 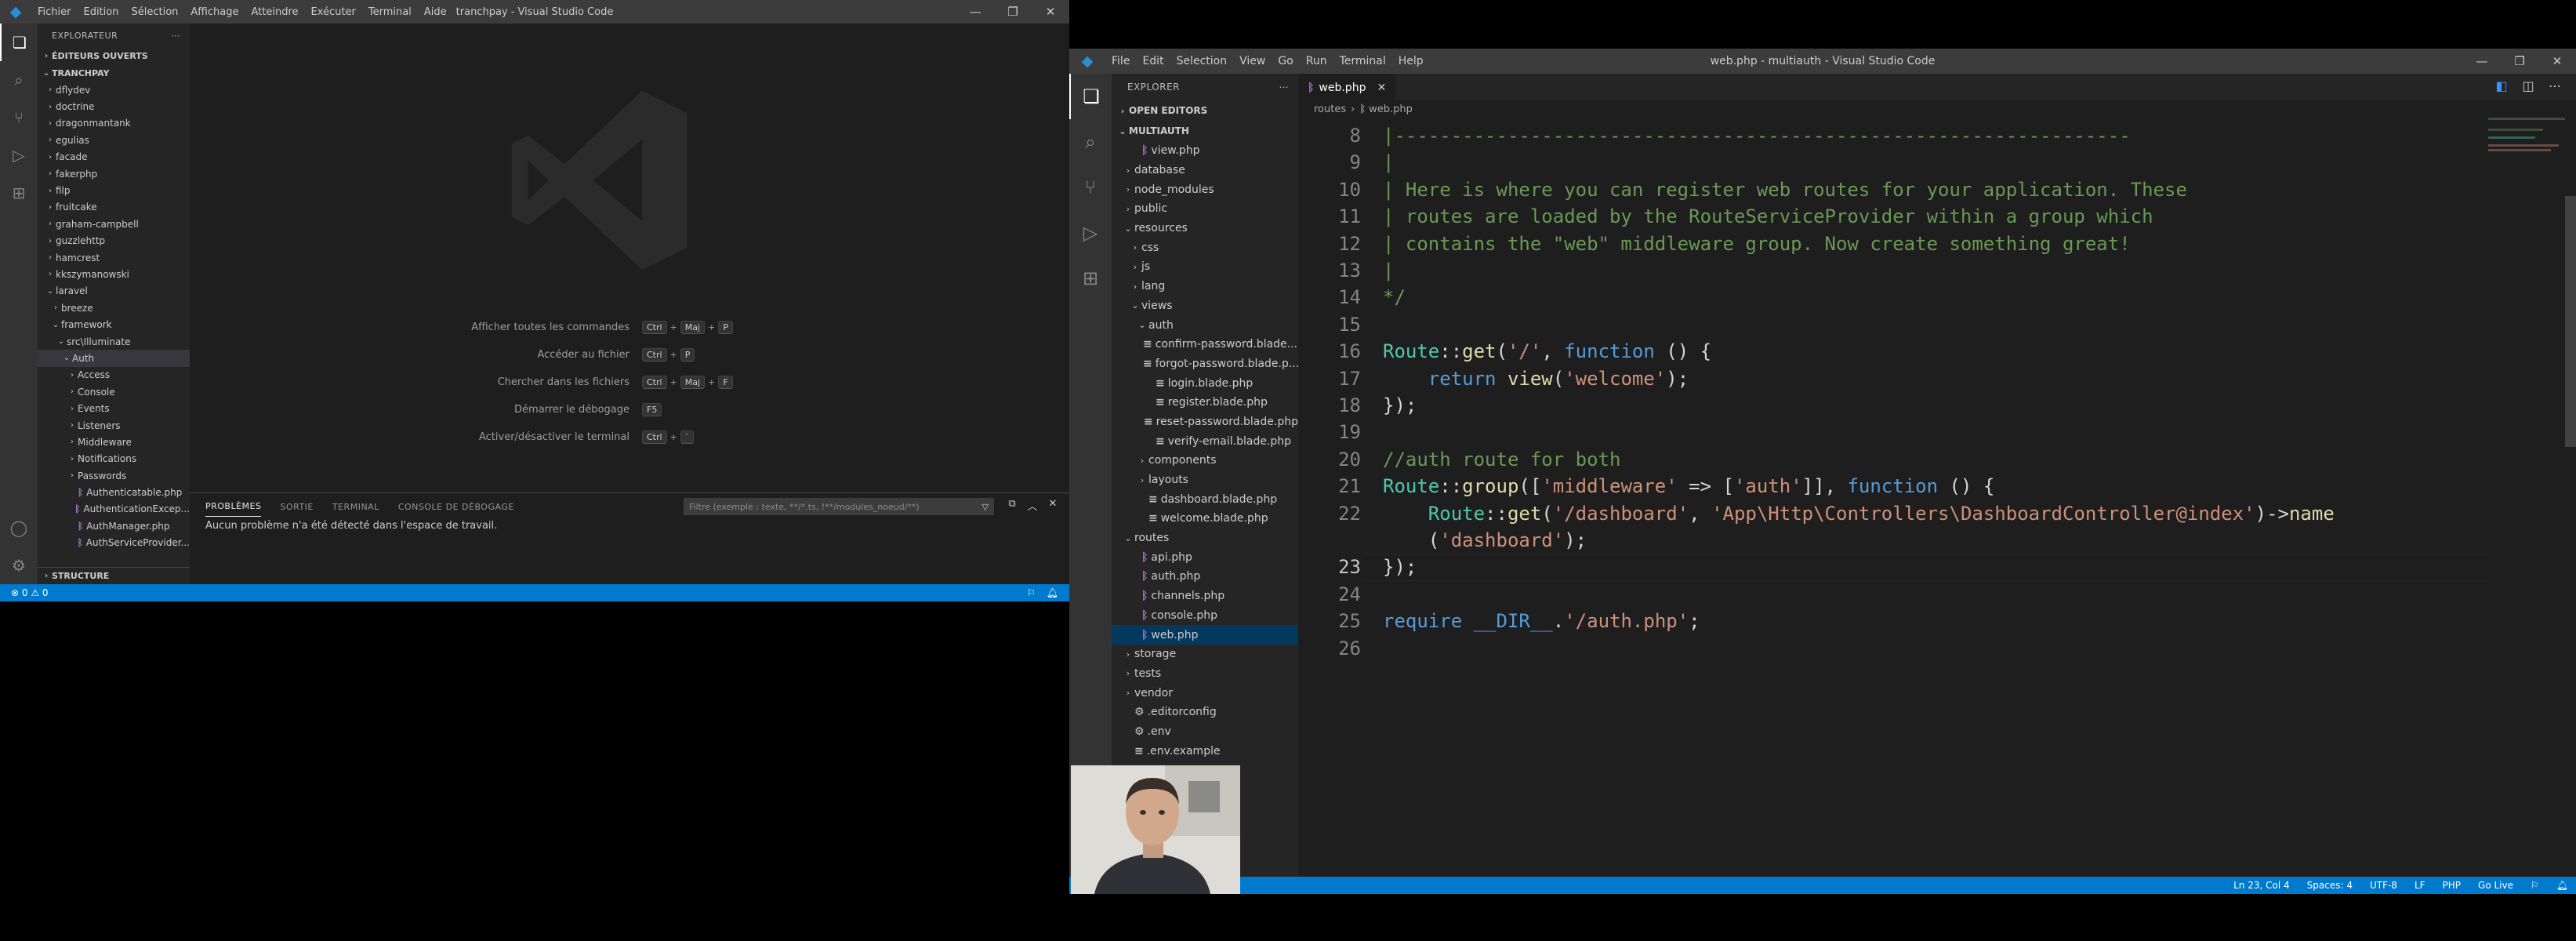 I want to click on minimize-icon: —, so click(x=2482, y=61).